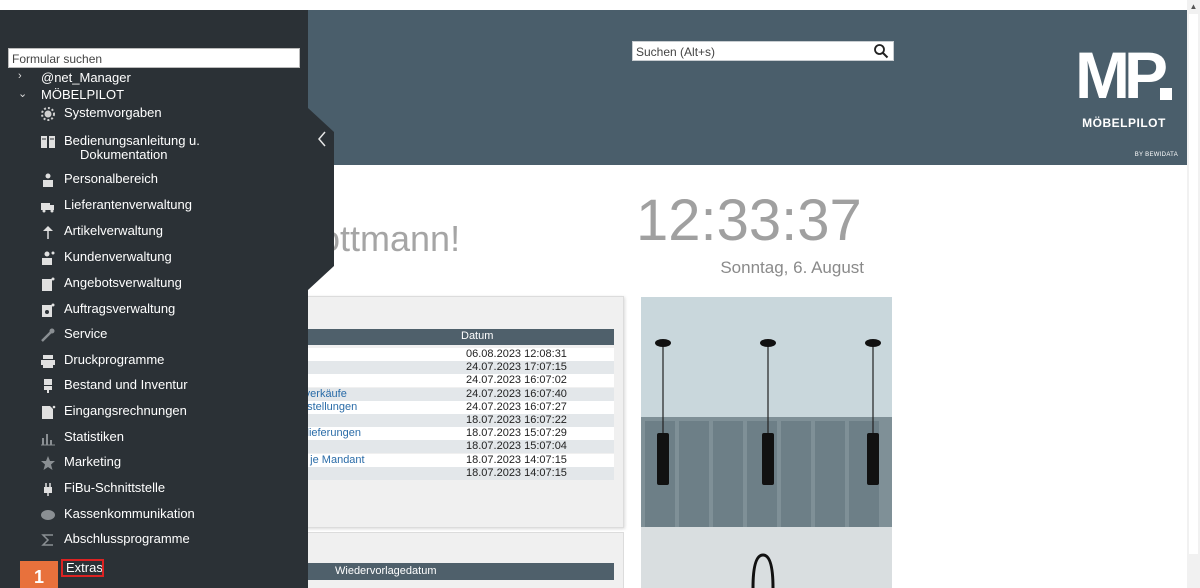  I want to click on followup-table-header: Wiedervorlagedatum, so click(457, 571).